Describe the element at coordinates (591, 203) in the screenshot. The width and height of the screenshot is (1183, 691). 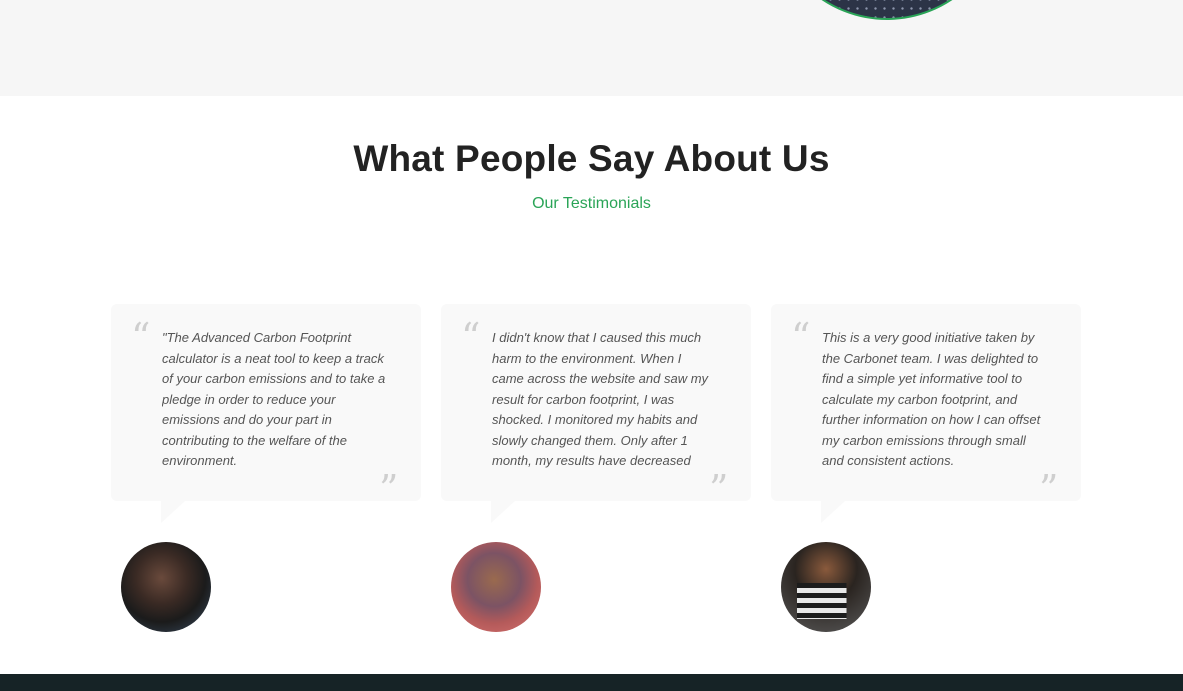
I see `section-subtitle: Our Testimonials` at that location.